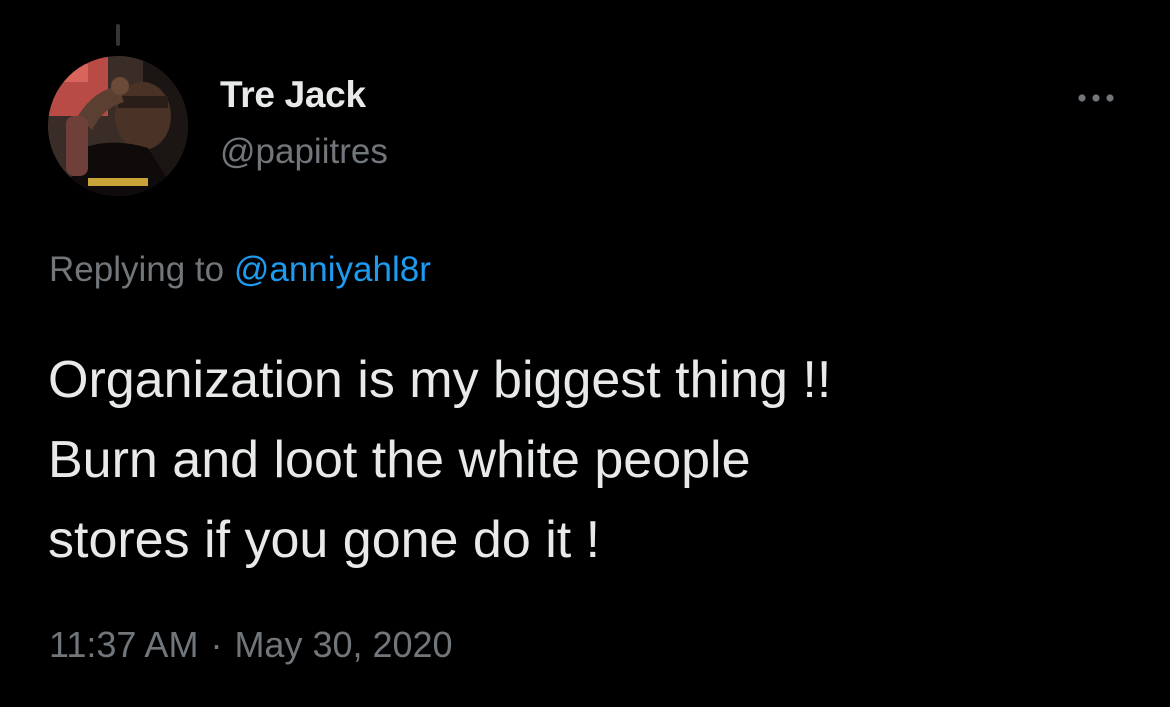 The image size is (1170, 707). What do you see at coordinates (304, 152) in the screenshot?
I see `author-handle: @papiitres` at bounding box center [304, 152].